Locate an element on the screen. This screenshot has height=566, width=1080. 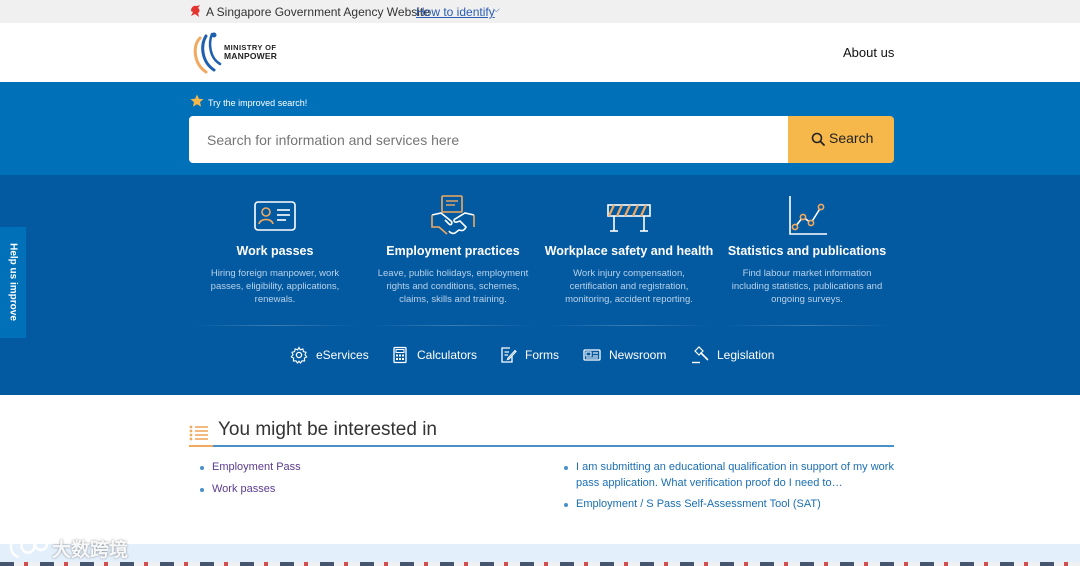
heading-underline is located at coordinates (541, 446).